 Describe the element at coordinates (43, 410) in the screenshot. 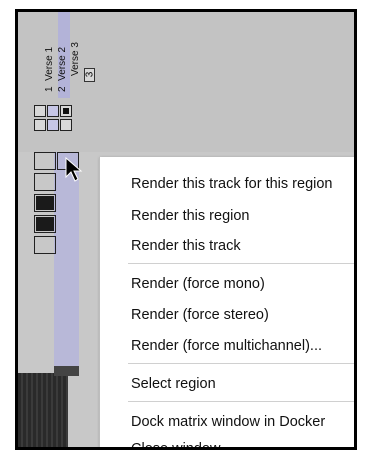

I see `track-waveform-strip` at that location.